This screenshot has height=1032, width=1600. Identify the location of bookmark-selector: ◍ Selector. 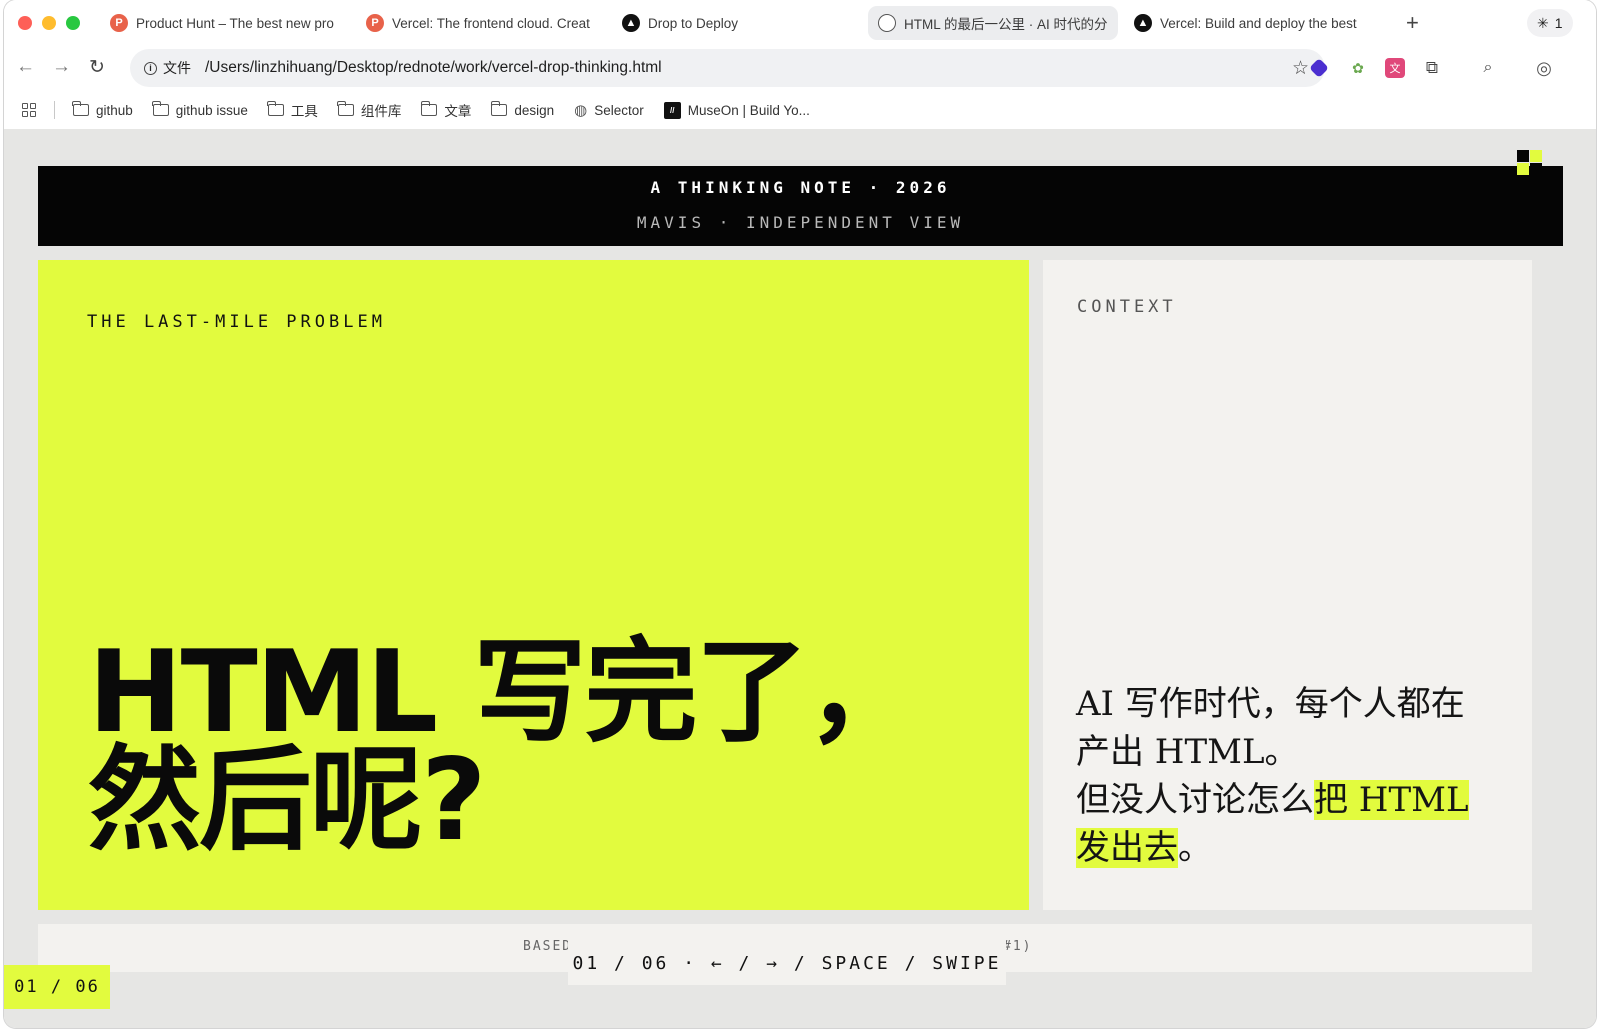
(609, 110).